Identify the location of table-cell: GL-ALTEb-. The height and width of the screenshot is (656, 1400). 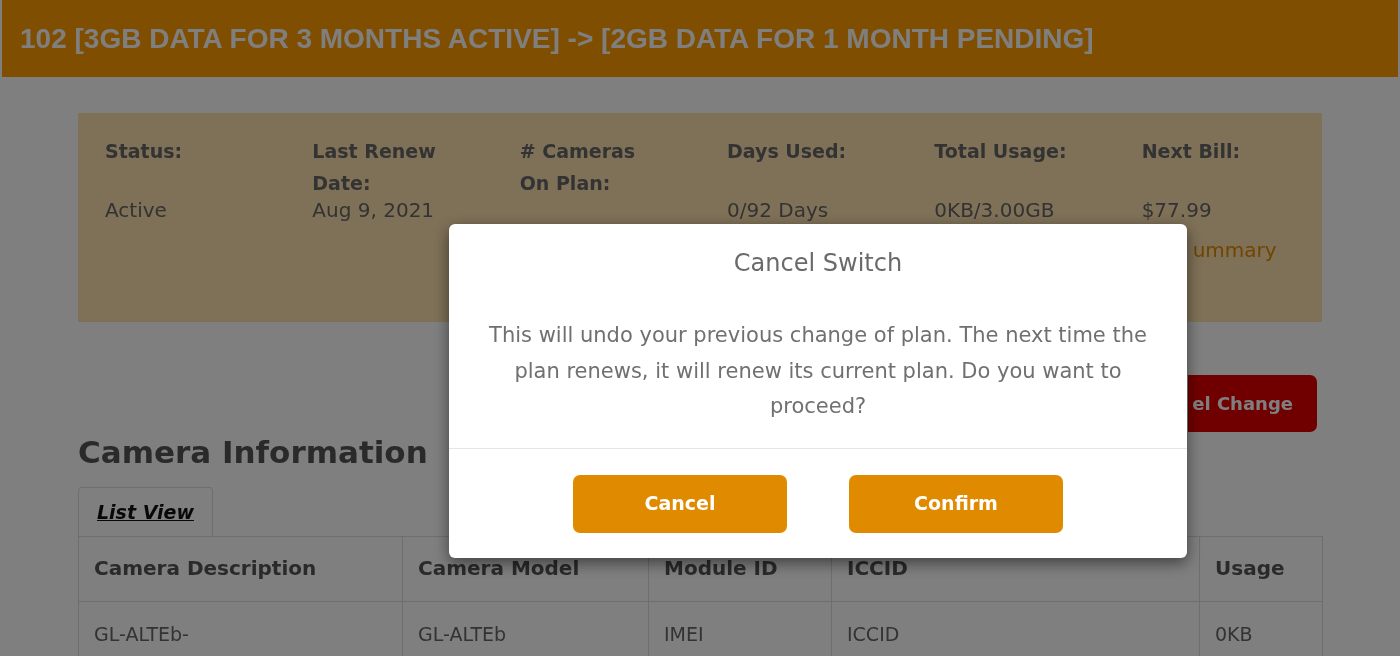
(240, 628).